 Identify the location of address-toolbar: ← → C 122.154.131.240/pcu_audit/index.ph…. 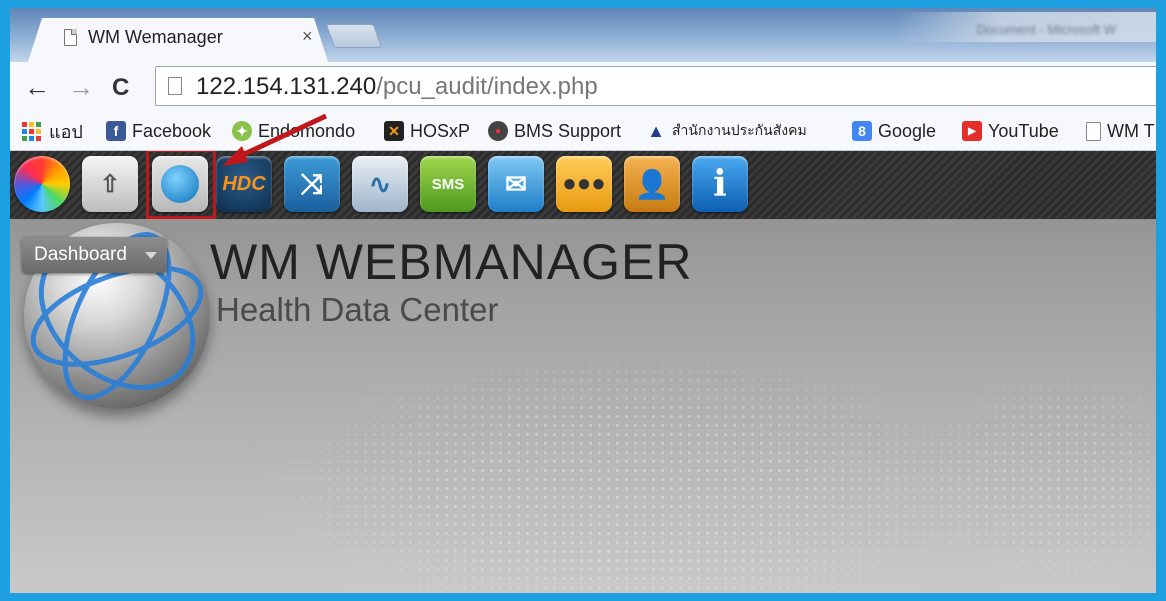
(583, 87).